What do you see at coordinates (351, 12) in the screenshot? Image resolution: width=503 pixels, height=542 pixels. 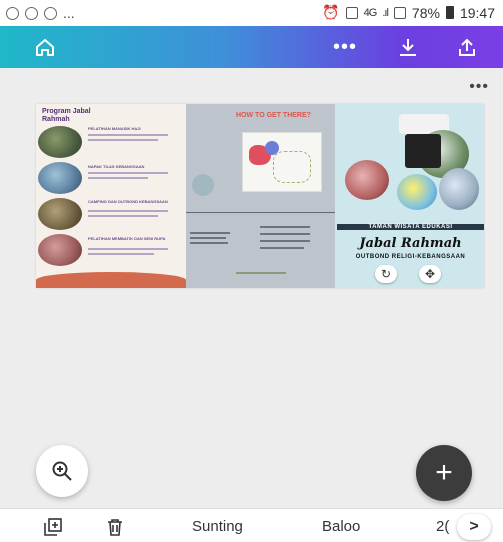 I see `sim-icon` at bounding box center [351, 12].